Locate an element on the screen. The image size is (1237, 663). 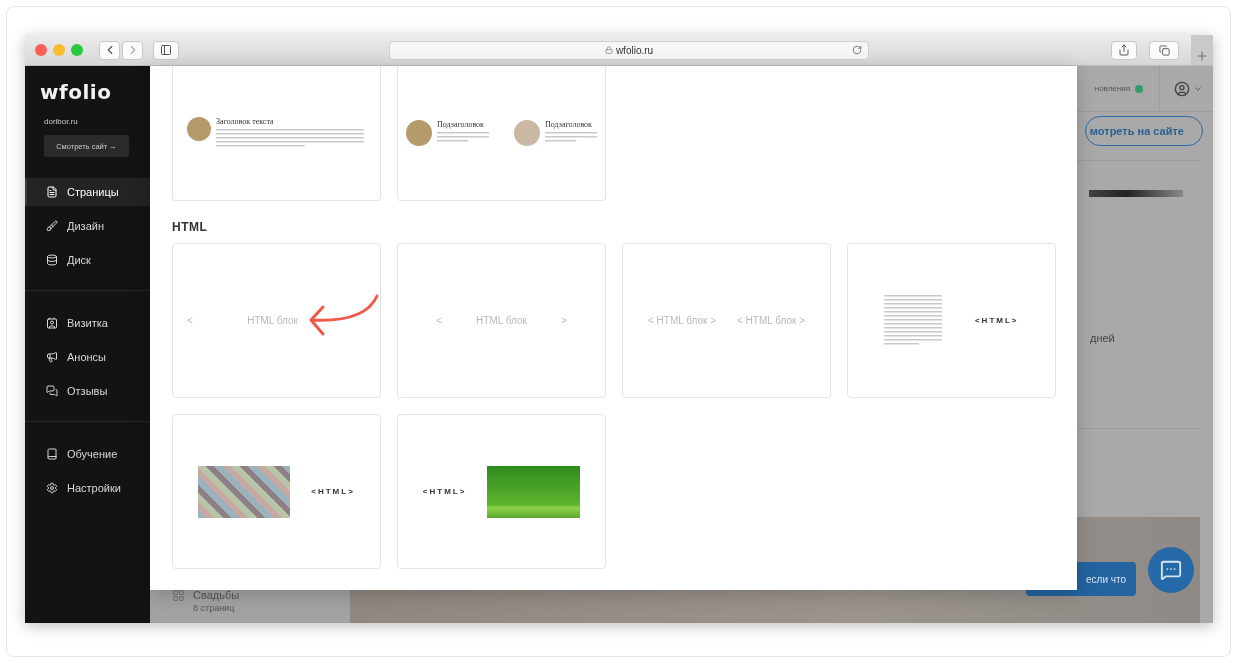
sidebar-item: Дизайн is located at coordinates (87, 226).